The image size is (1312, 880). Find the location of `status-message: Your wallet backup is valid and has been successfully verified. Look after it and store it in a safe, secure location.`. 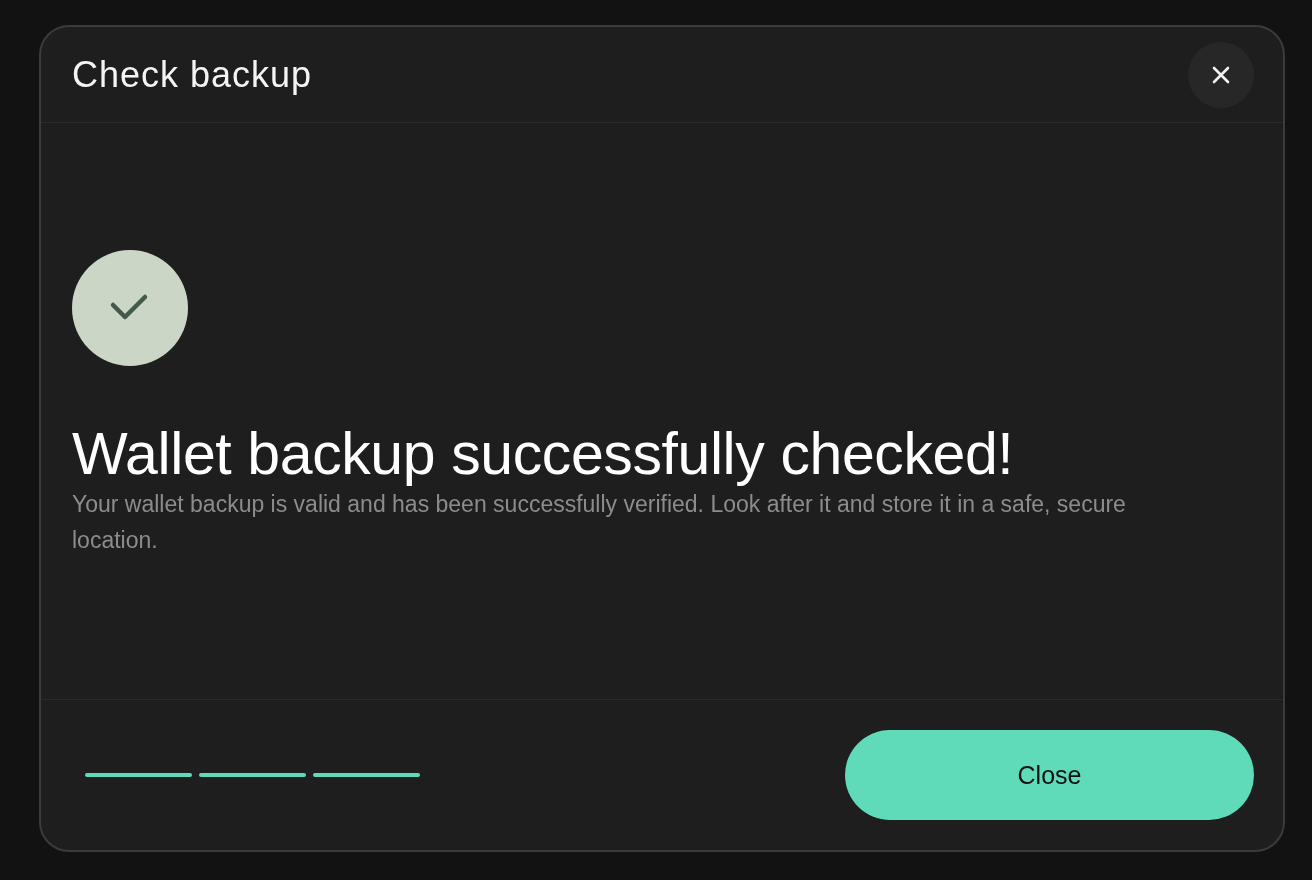

status-message: Your wallet backup is valid and has been successfully verified. Look after it and store it in a safe, secure location. is located at coordinates (599, 522).